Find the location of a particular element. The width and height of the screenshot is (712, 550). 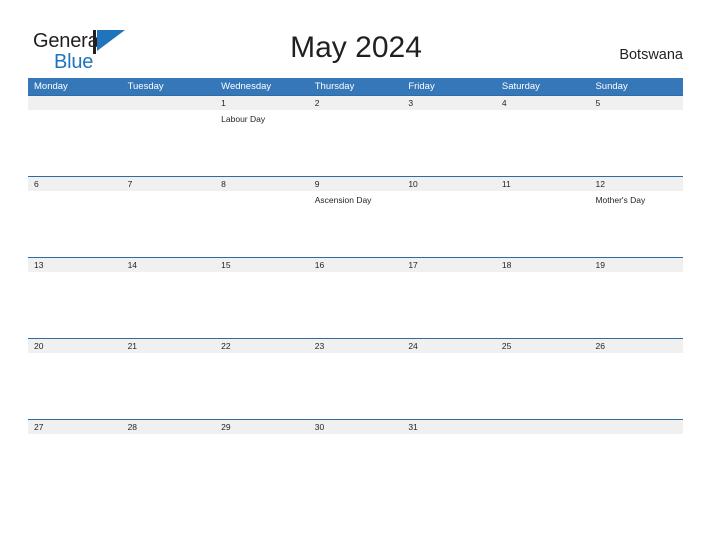

day-number: 13 is located at coordinates (75, 265).